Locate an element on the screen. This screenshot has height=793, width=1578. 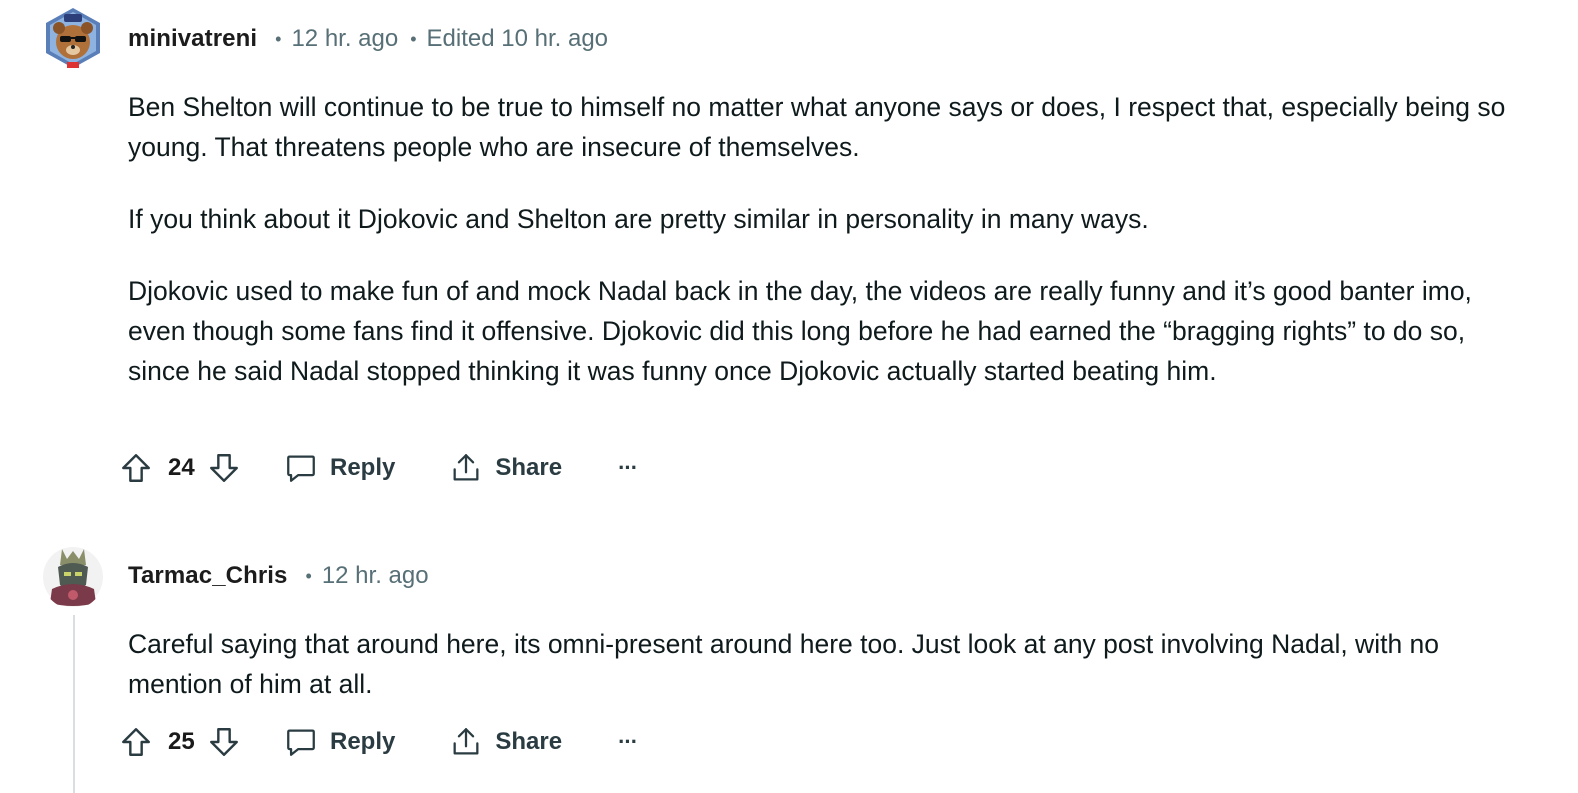
author-name: minivatreni is located at coordinates (192, 39).